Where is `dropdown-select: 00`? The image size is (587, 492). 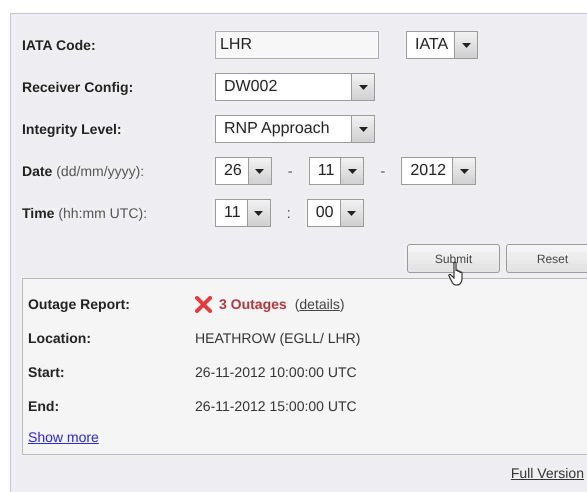
dropdown-select: 00 is located at coordinates (335, 213).